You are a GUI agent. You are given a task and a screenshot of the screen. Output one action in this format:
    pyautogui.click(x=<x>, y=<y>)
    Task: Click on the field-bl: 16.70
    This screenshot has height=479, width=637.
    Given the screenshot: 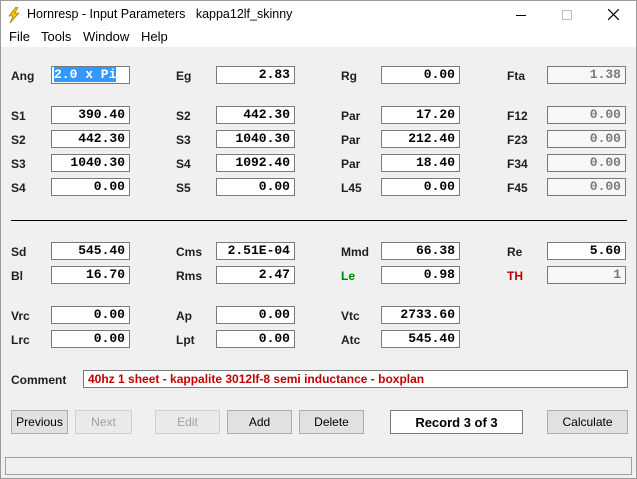 What is the action you would take?
    pyautogui.click(x=90, y=275)
    